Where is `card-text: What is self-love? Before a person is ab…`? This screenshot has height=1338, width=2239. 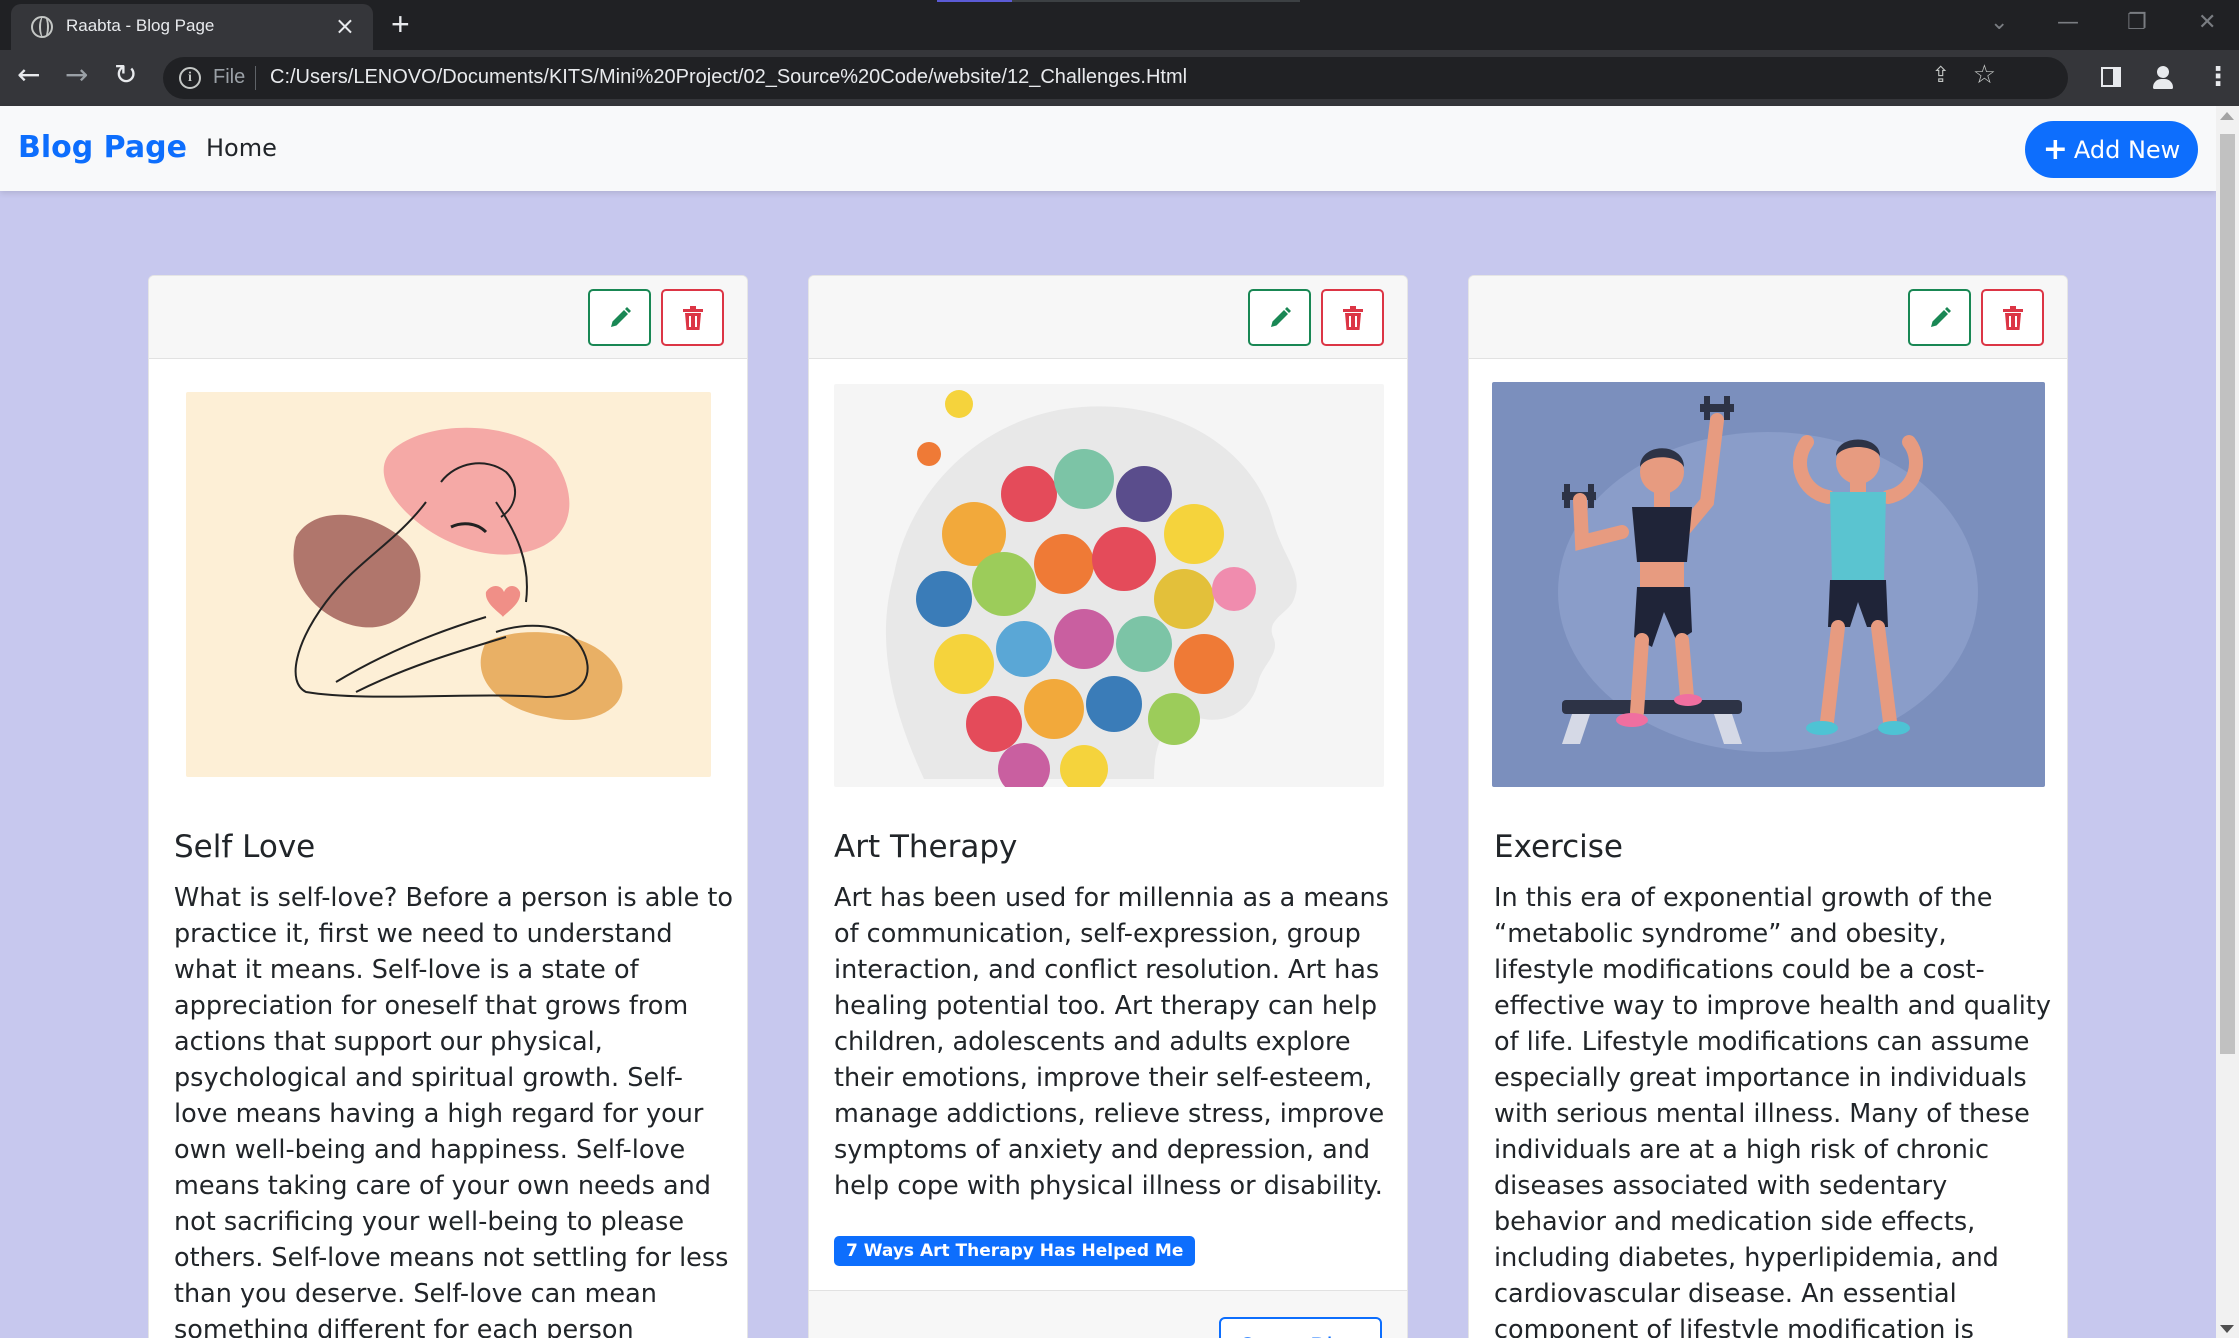
card-text: What is self-love? Before a person is ab… is located at coordinates (454, 1110).